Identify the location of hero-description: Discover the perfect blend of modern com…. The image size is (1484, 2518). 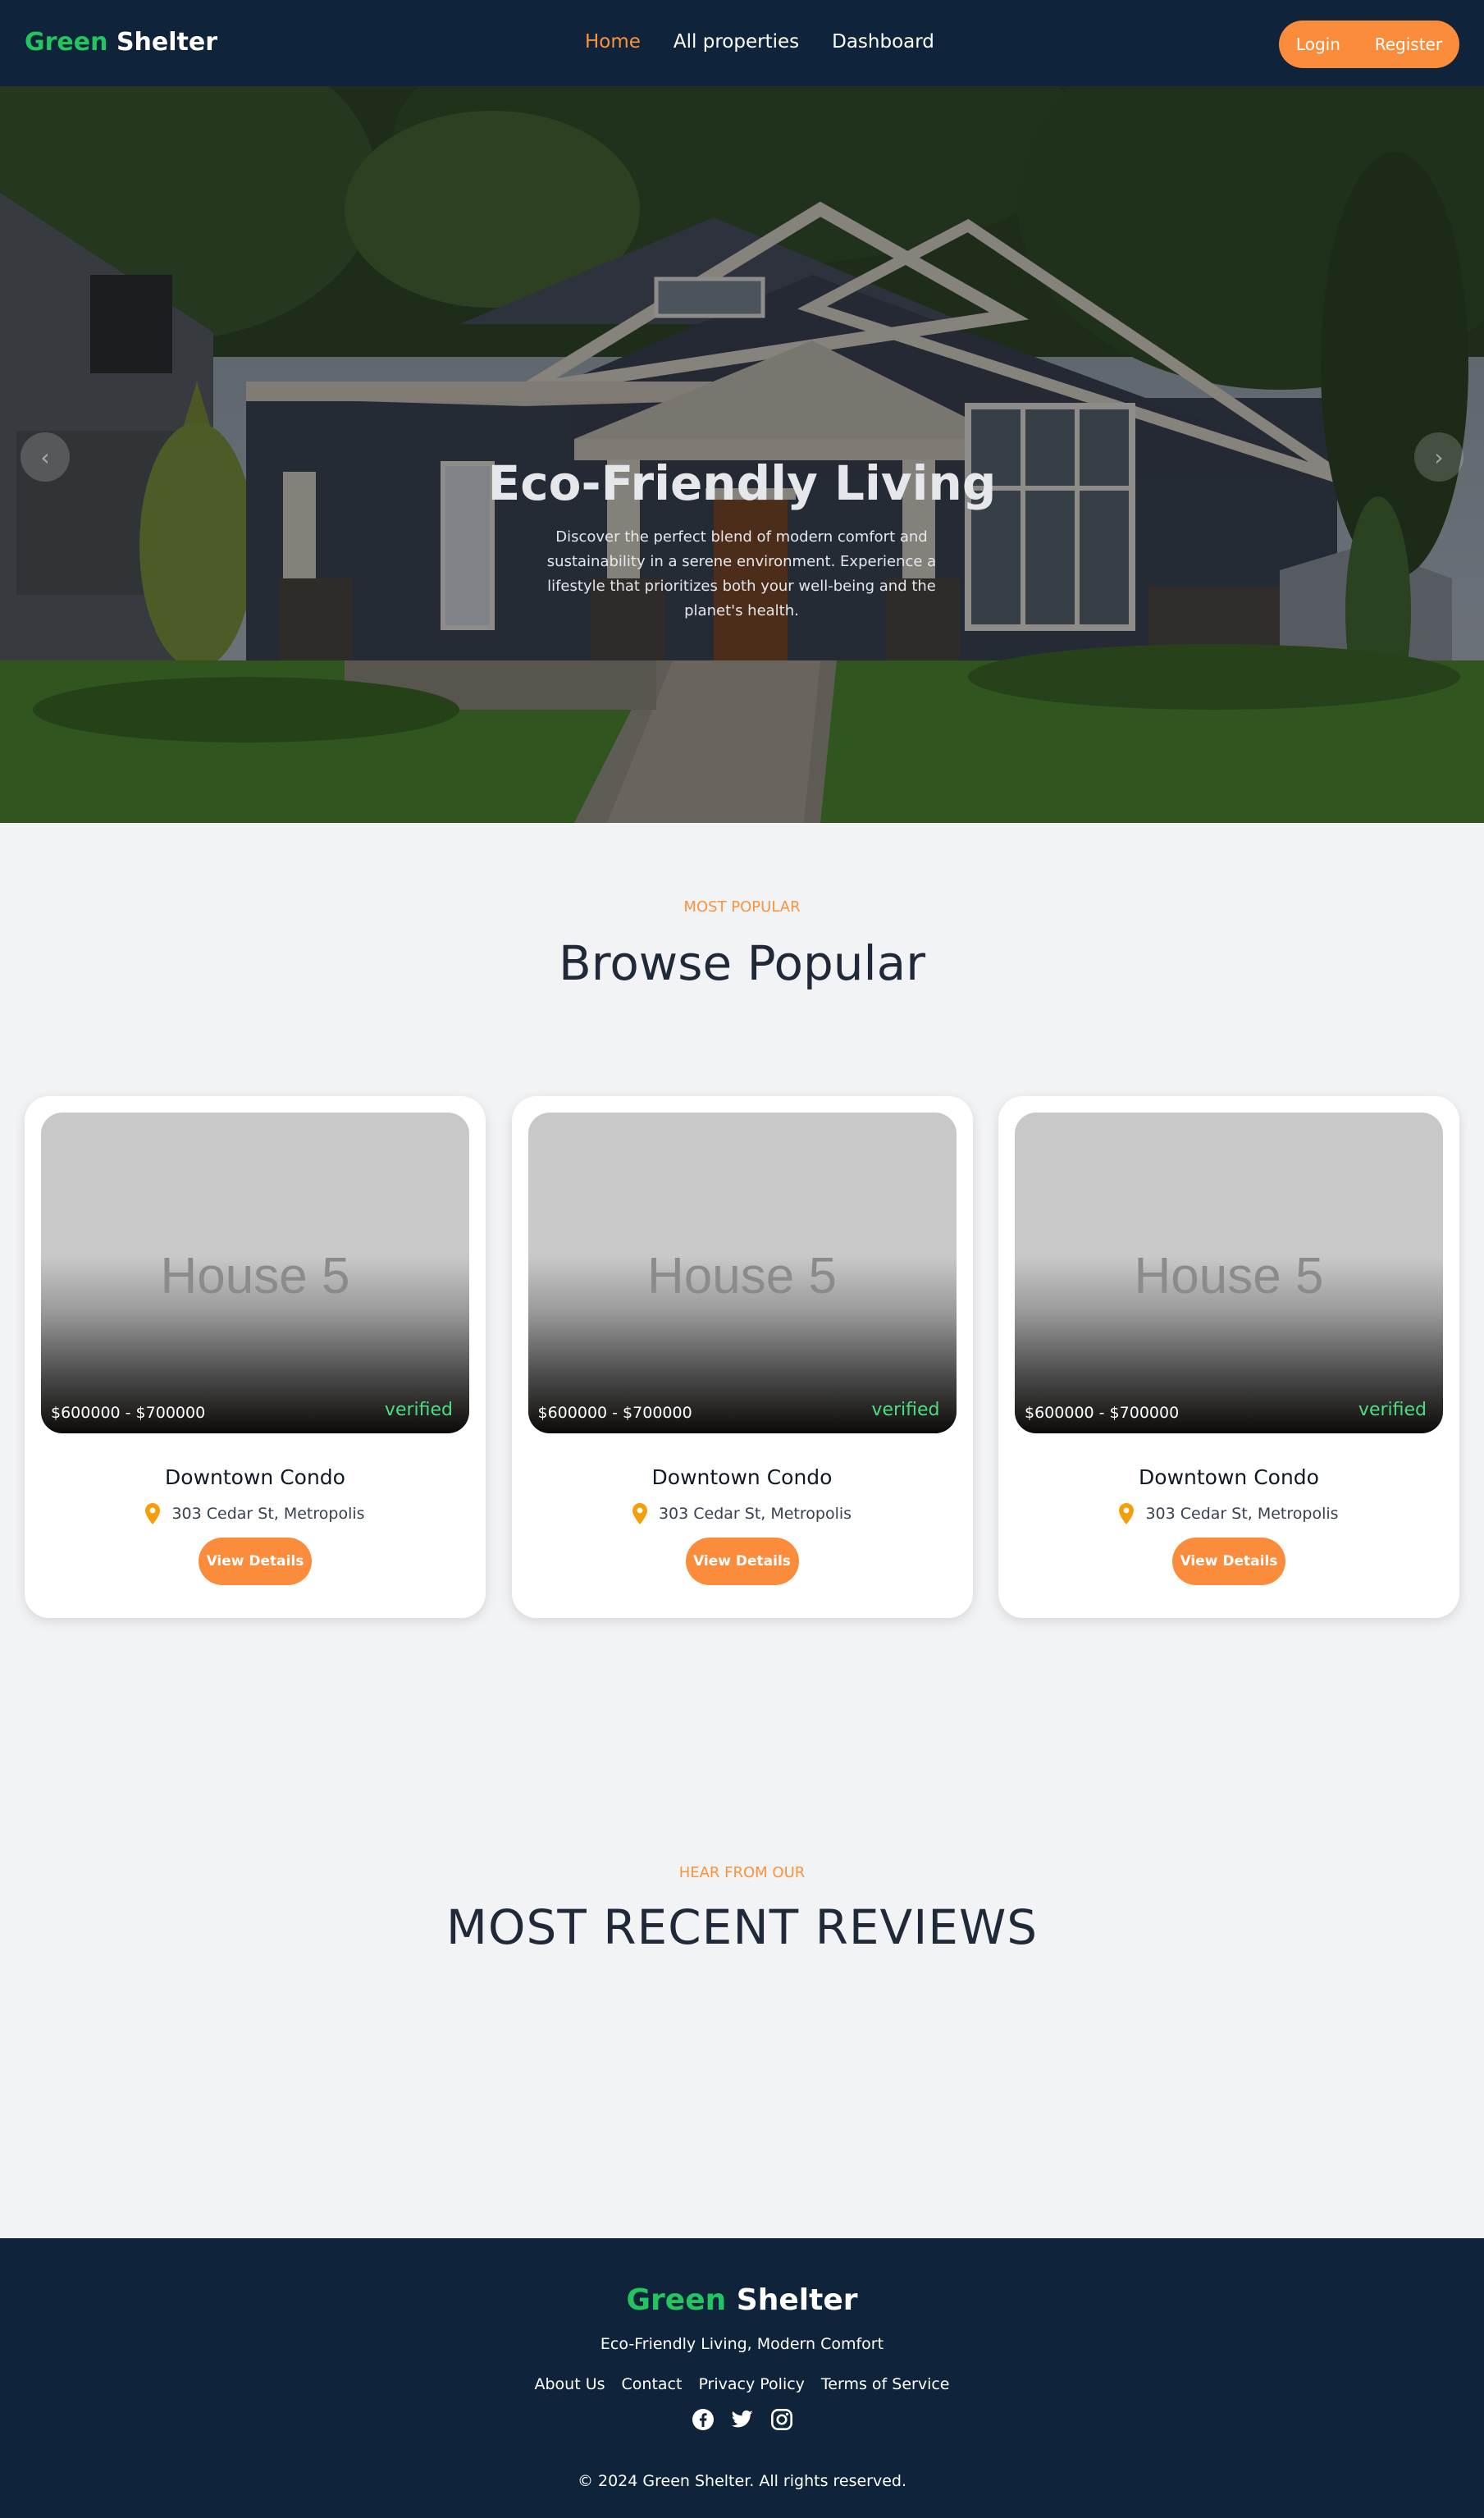
(741, 573).